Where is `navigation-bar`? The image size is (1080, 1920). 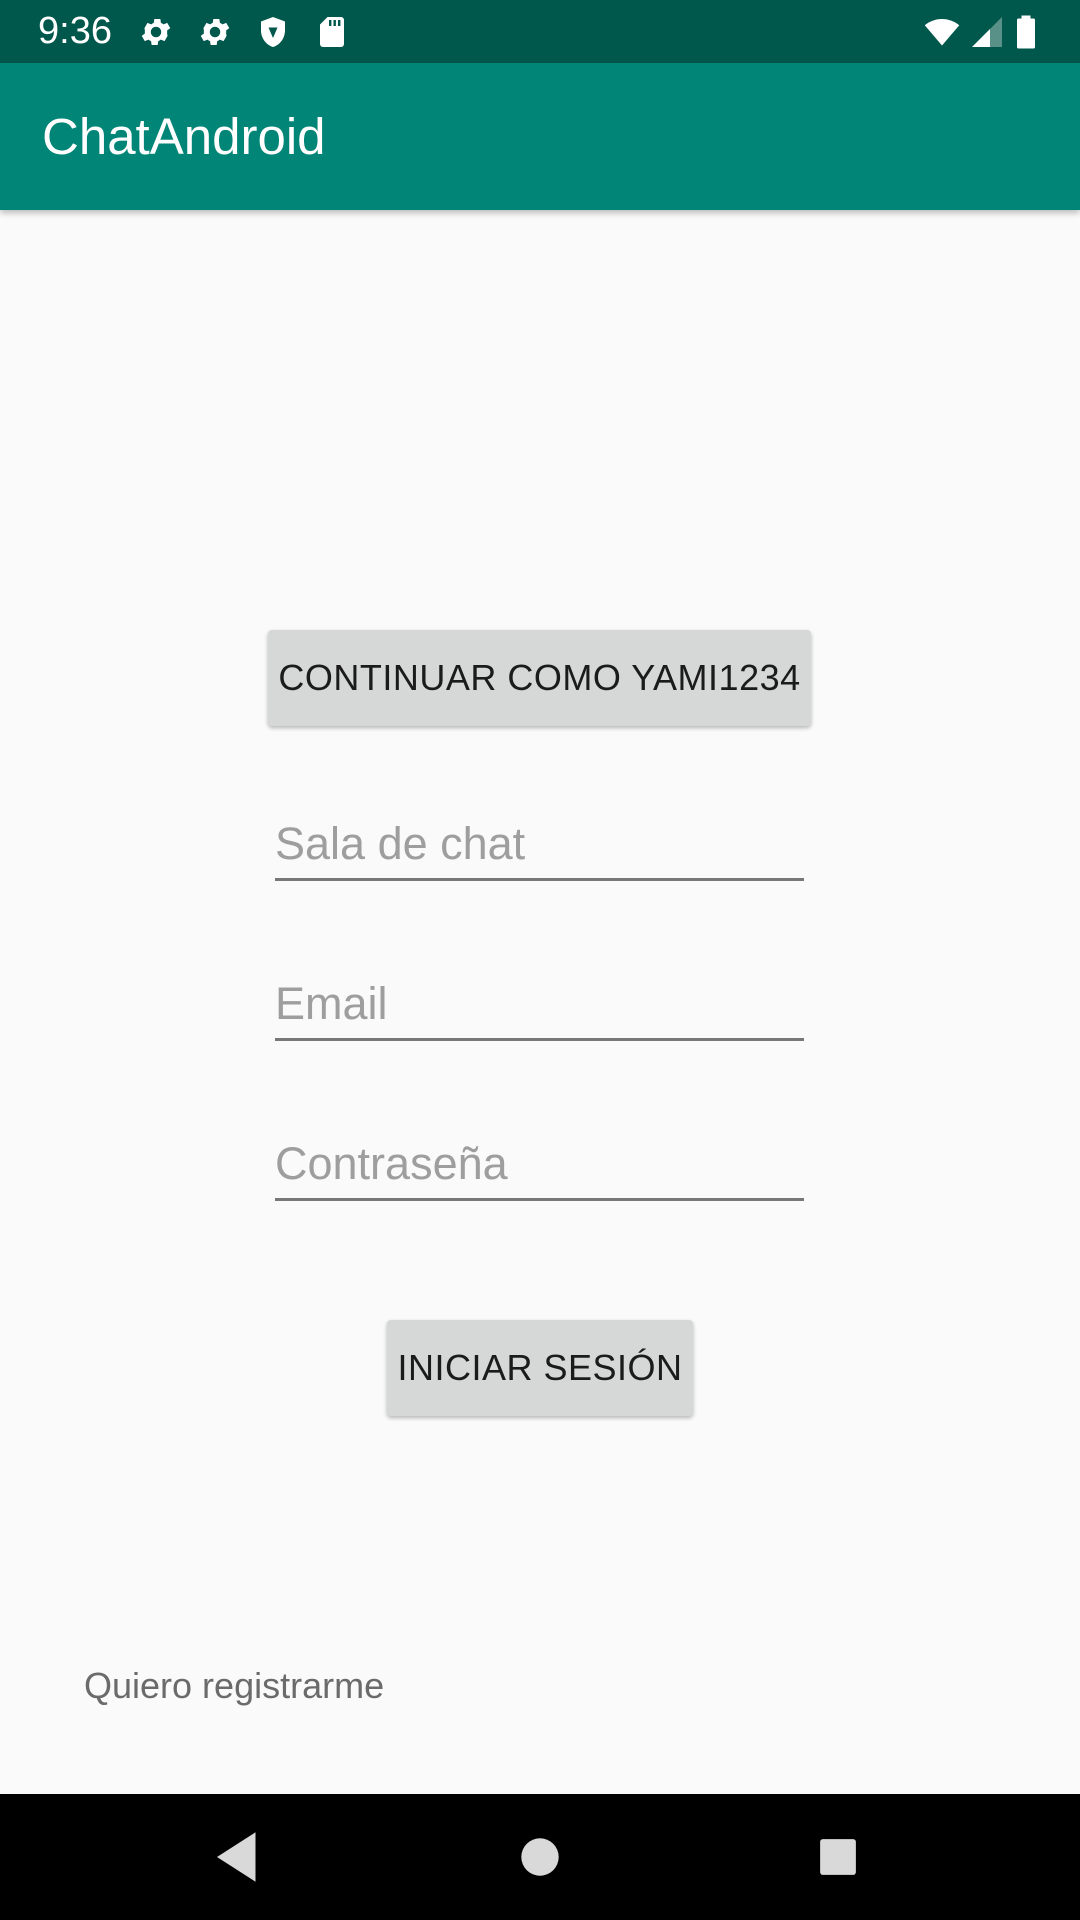
navigation-bar is located at coordinates (540, 1857).